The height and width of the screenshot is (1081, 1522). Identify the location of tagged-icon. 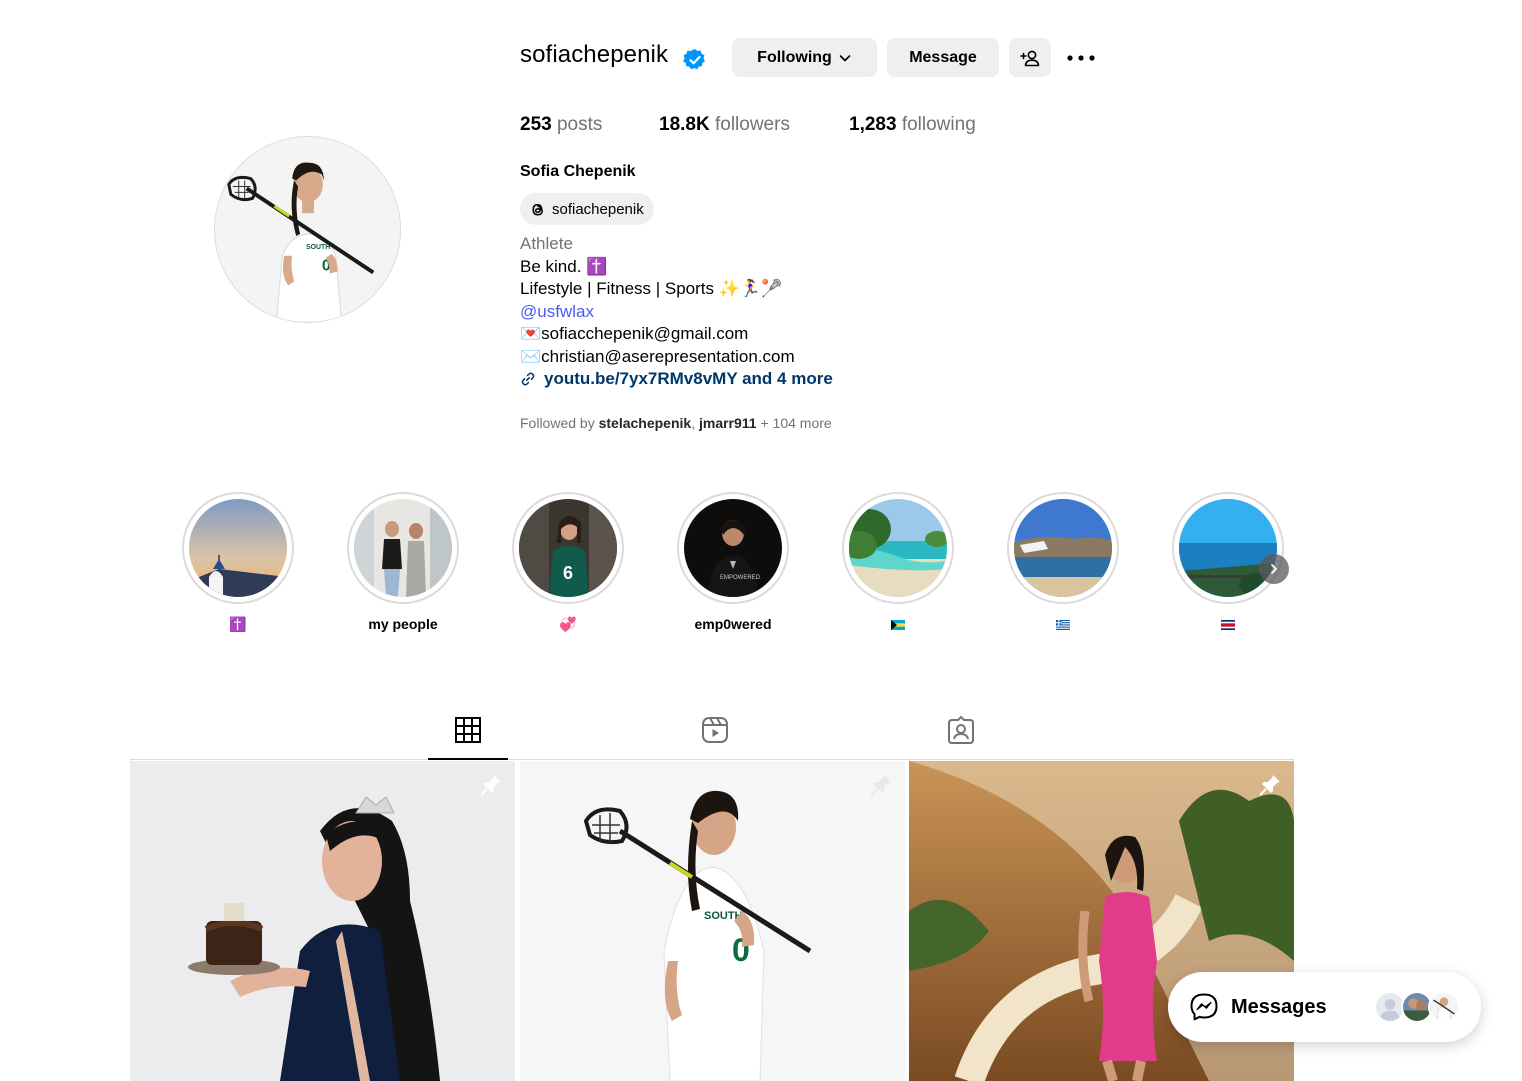
(961, 730).